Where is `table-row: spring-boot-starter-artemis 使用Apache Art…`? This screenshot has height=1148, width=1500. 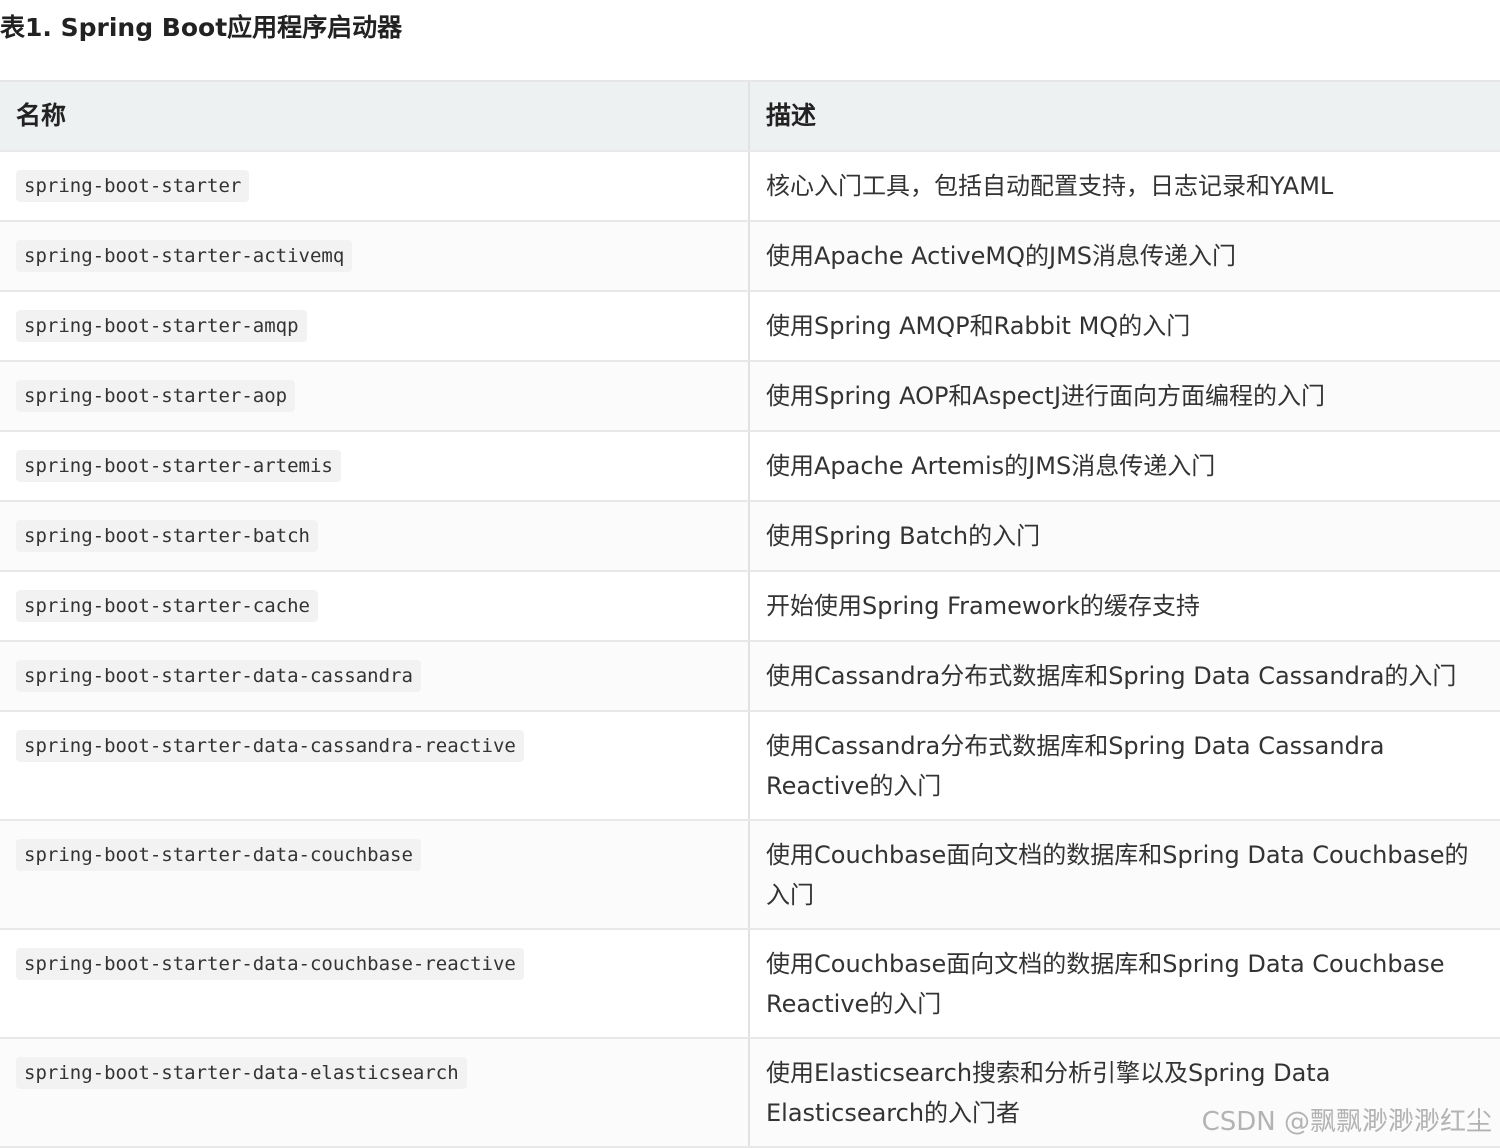 table-row: spring-boot-starter-artemis 使用Apache Art… is located at coordinates (750, 467).